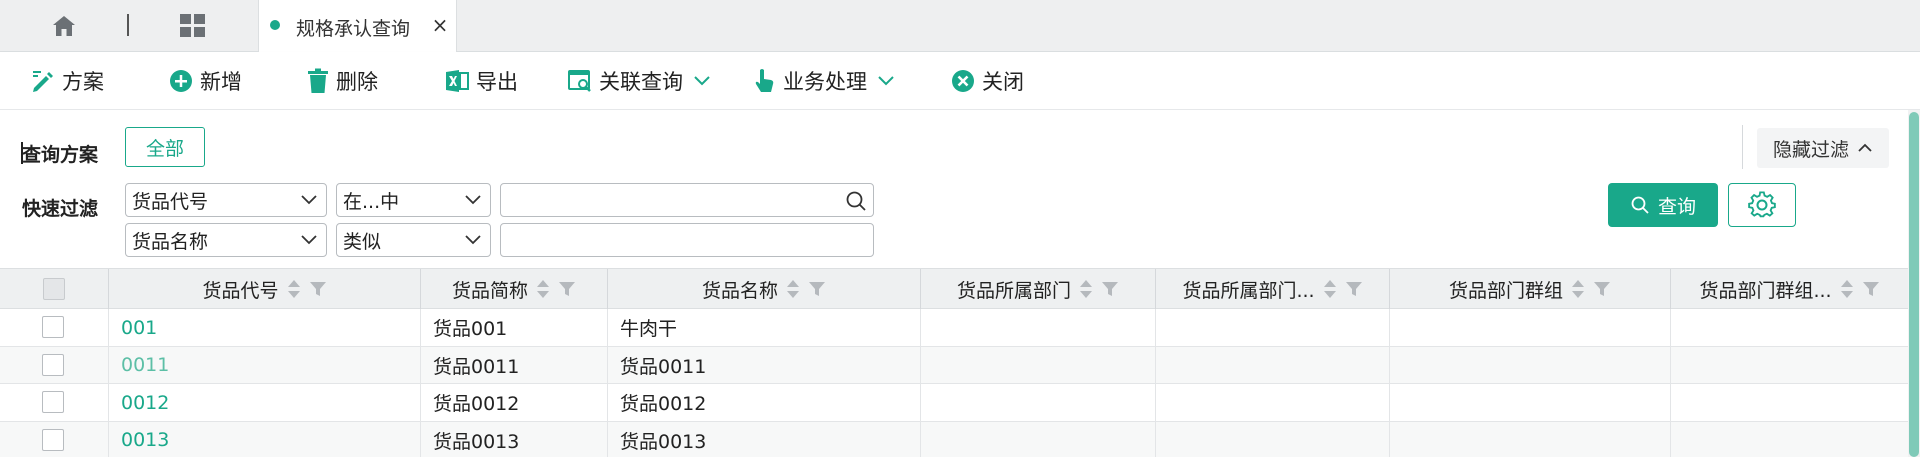 The height and width of the screenshot is (457, 1920). I want to click on column-header-label: 货品部门群组, so click(1505, 290).